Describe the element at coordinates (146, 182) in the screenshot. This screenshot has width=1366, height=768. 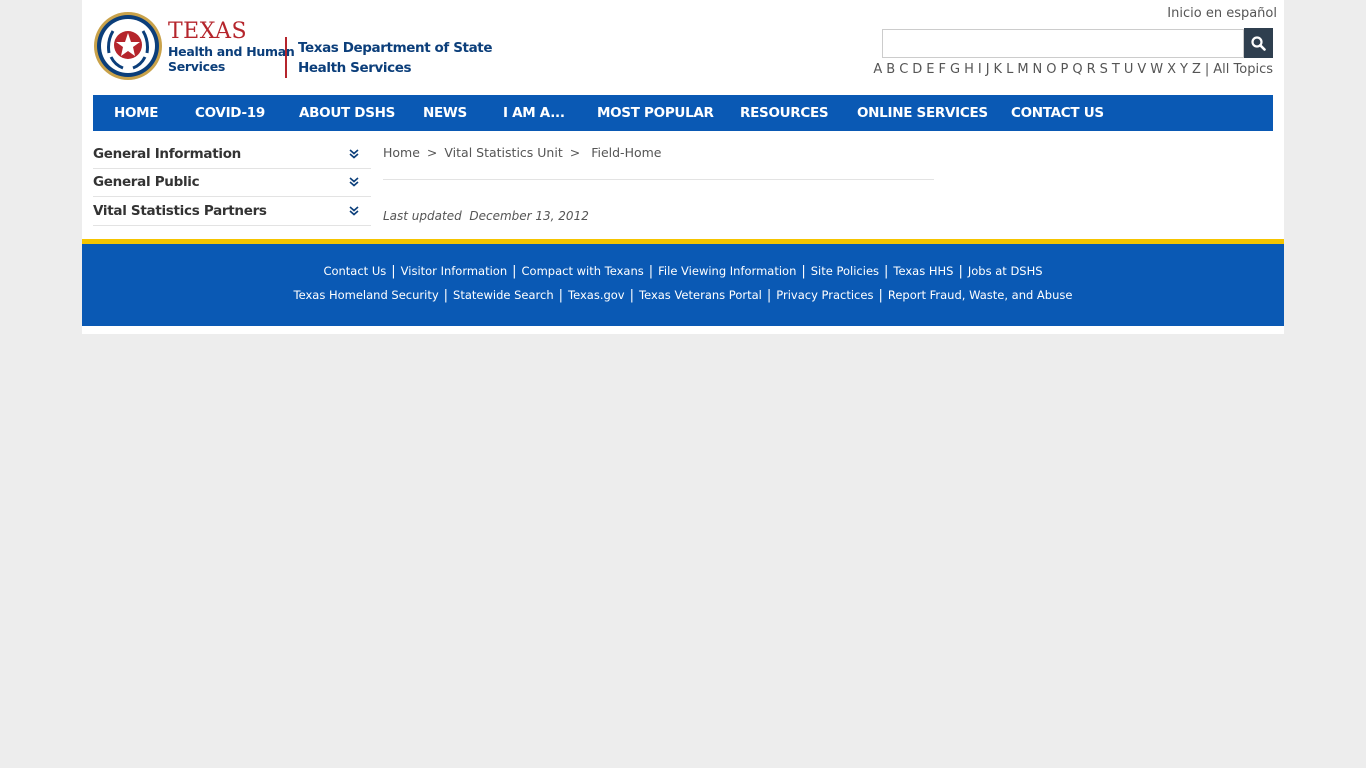
I see `sidebar-item-label: General Public` at that location.